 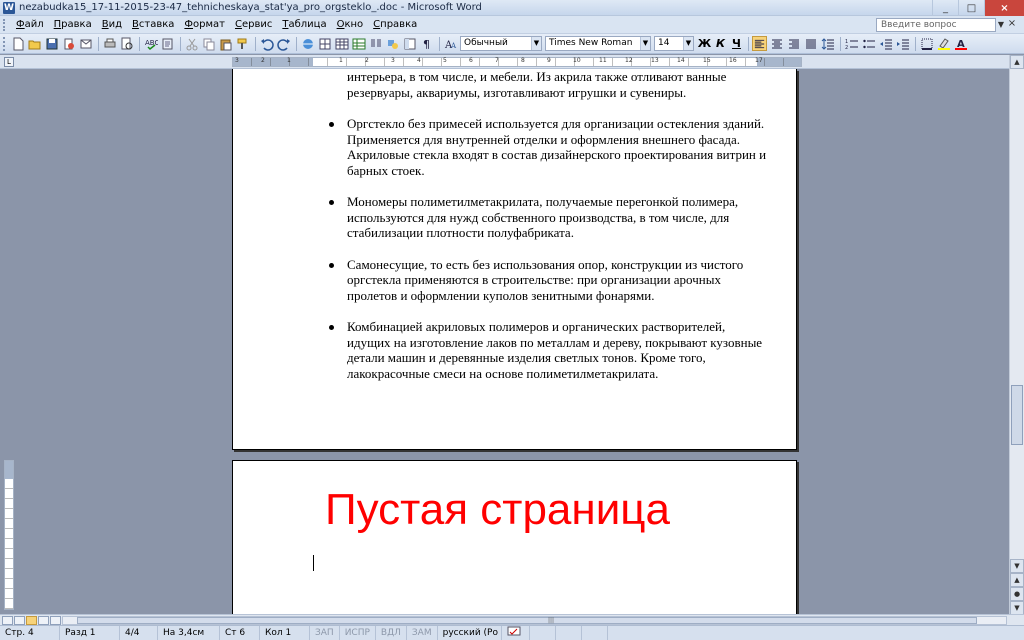 What do you see at coordinates (191, 43) in the screenshot?
I see `cut-icon` at bounding box center [191, 43].